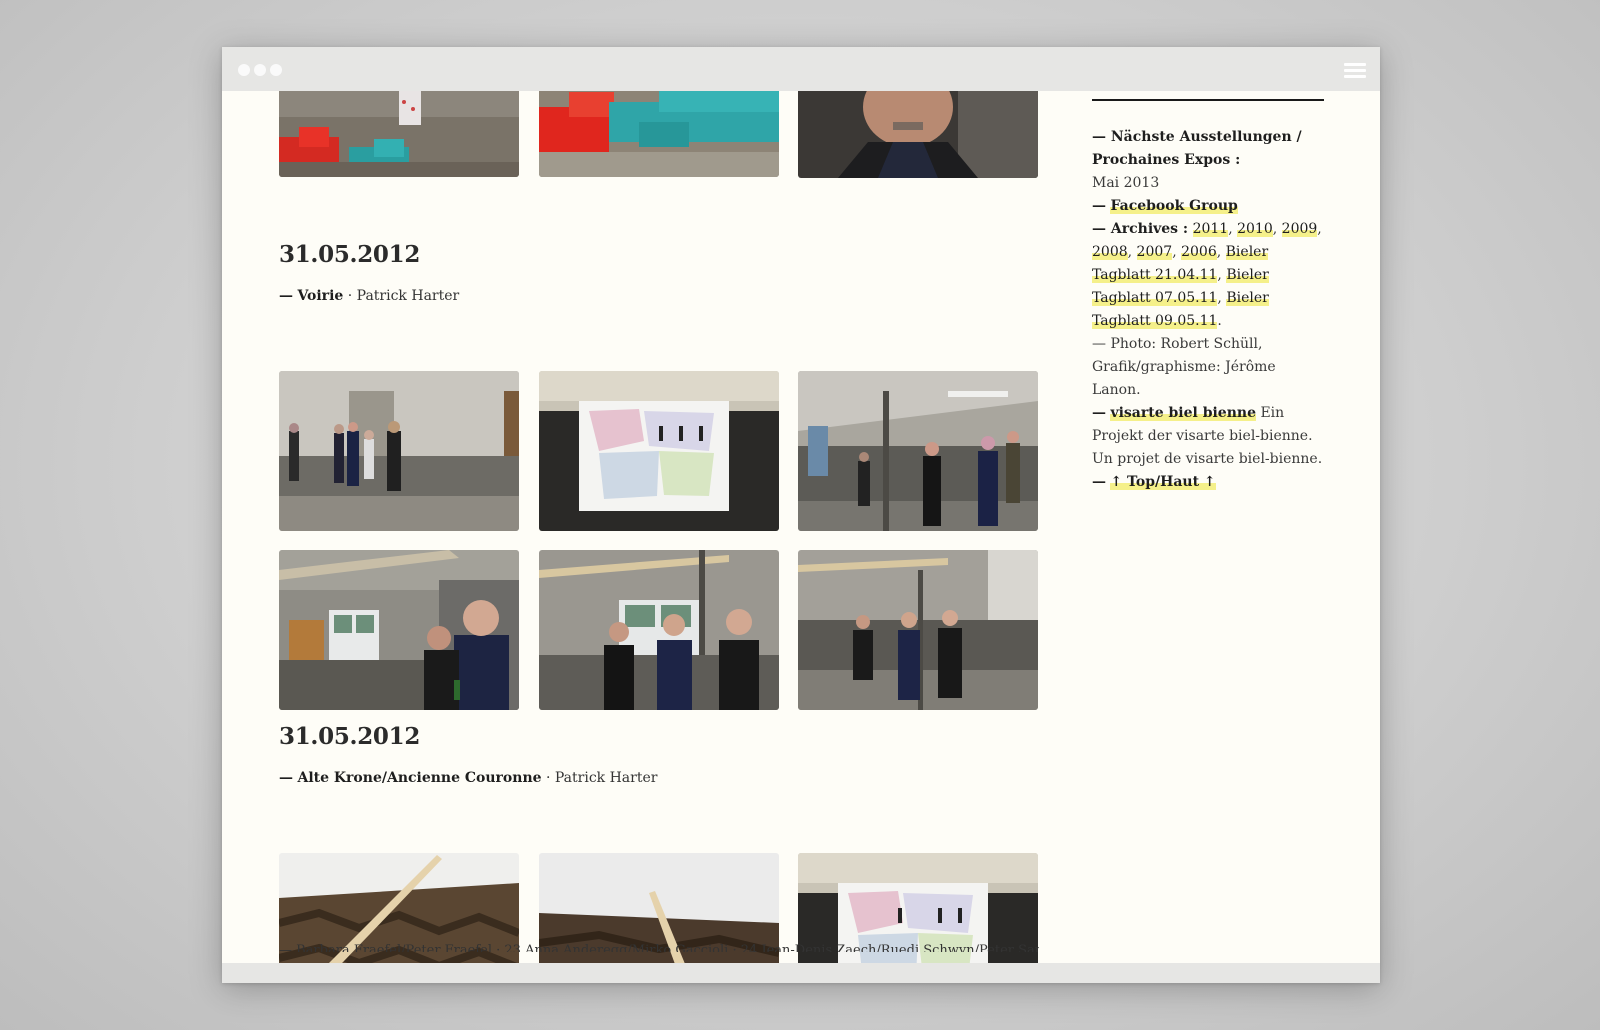 Image resolution: width=1600 pixels, height=1030 pixels. Describe the element at coordinates (276, 70) in the screenshot. I see `window-dot-maximize` at that location.